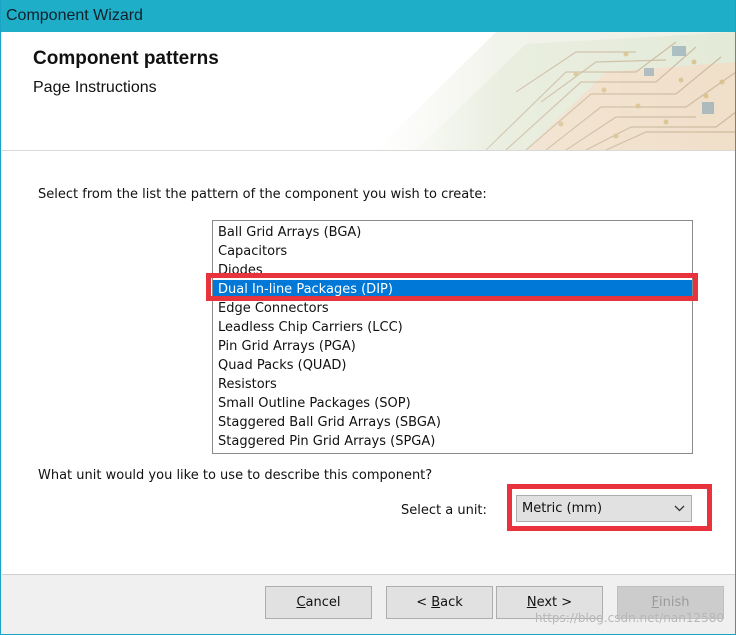 This screenshot has width=736, height=635. Describe the element at coordinates (679, 508) in the screenshot. I see `chevron-down-icon` at that location.